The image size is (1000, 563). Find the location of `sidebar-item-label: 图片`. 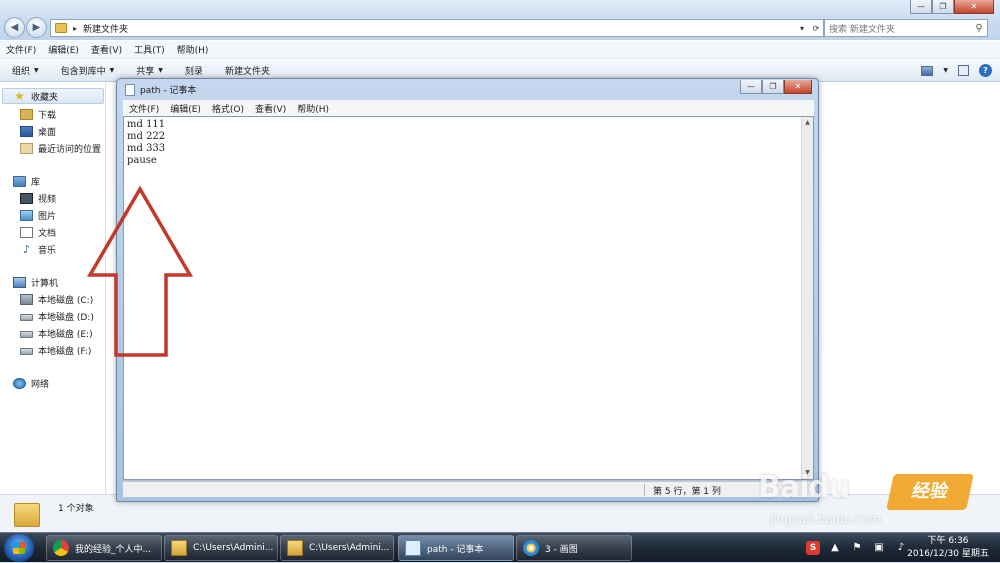

sidebar-item-label: 图片 is located at coordinates (47, 216).